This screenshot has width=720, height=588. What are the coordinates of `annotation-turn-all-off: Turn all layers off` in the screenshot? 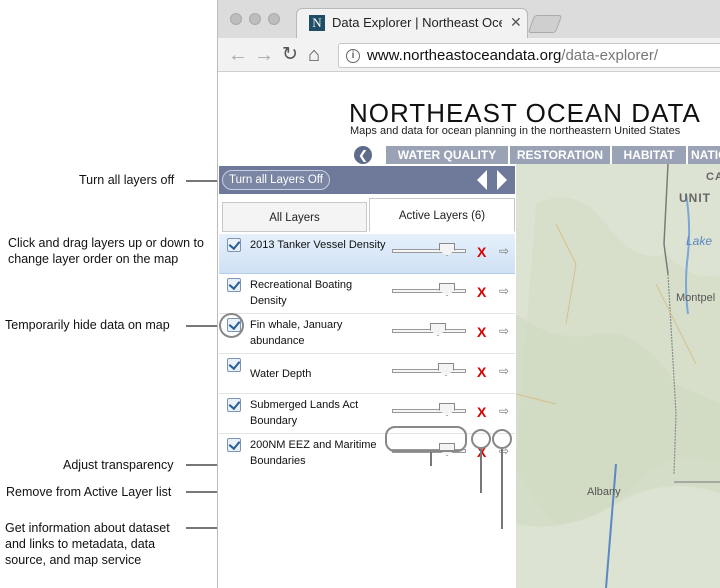 It's located at (127, 180).